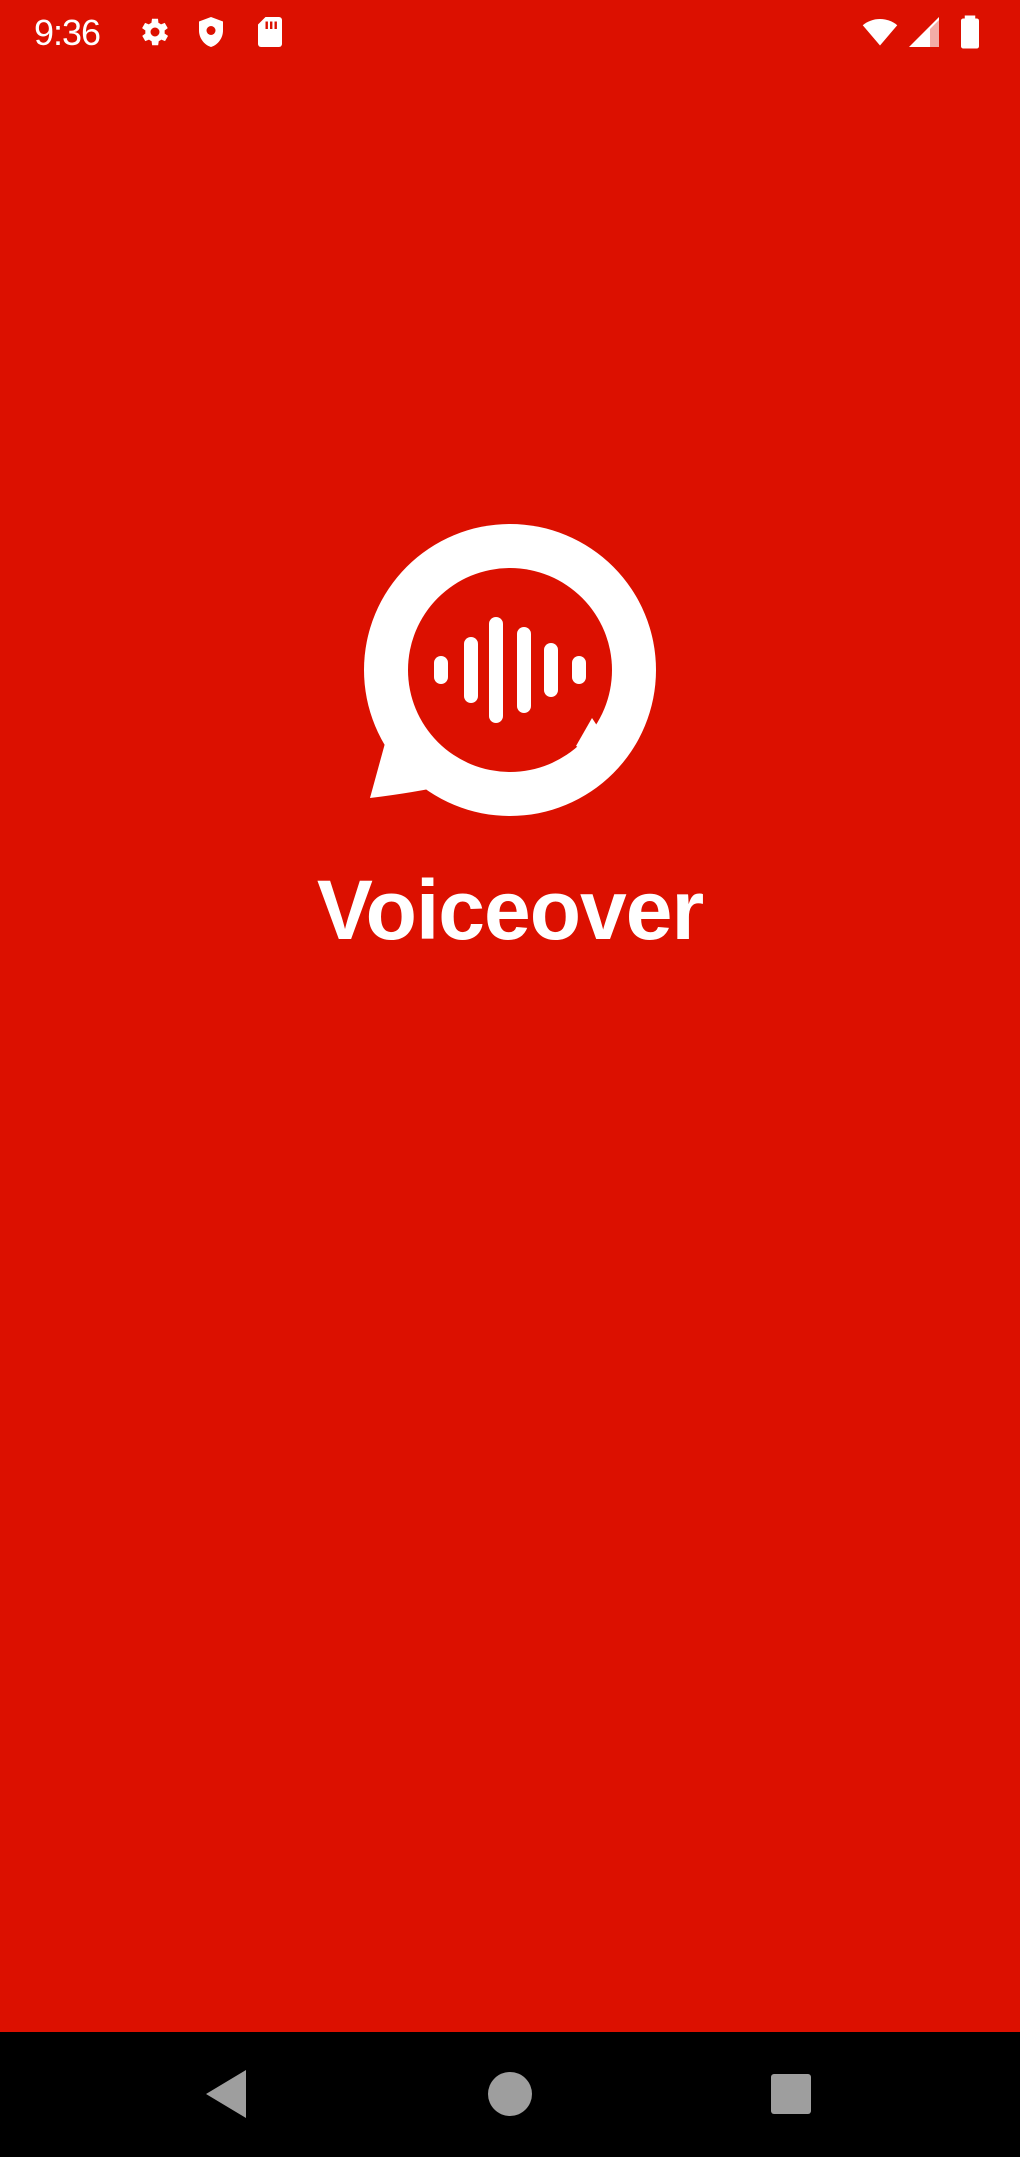 The image size is (1020, 2157). What do you see at coordinates (924, 32) in the screenshot?
I see `signal-icon` at bounding box center [924, 32].